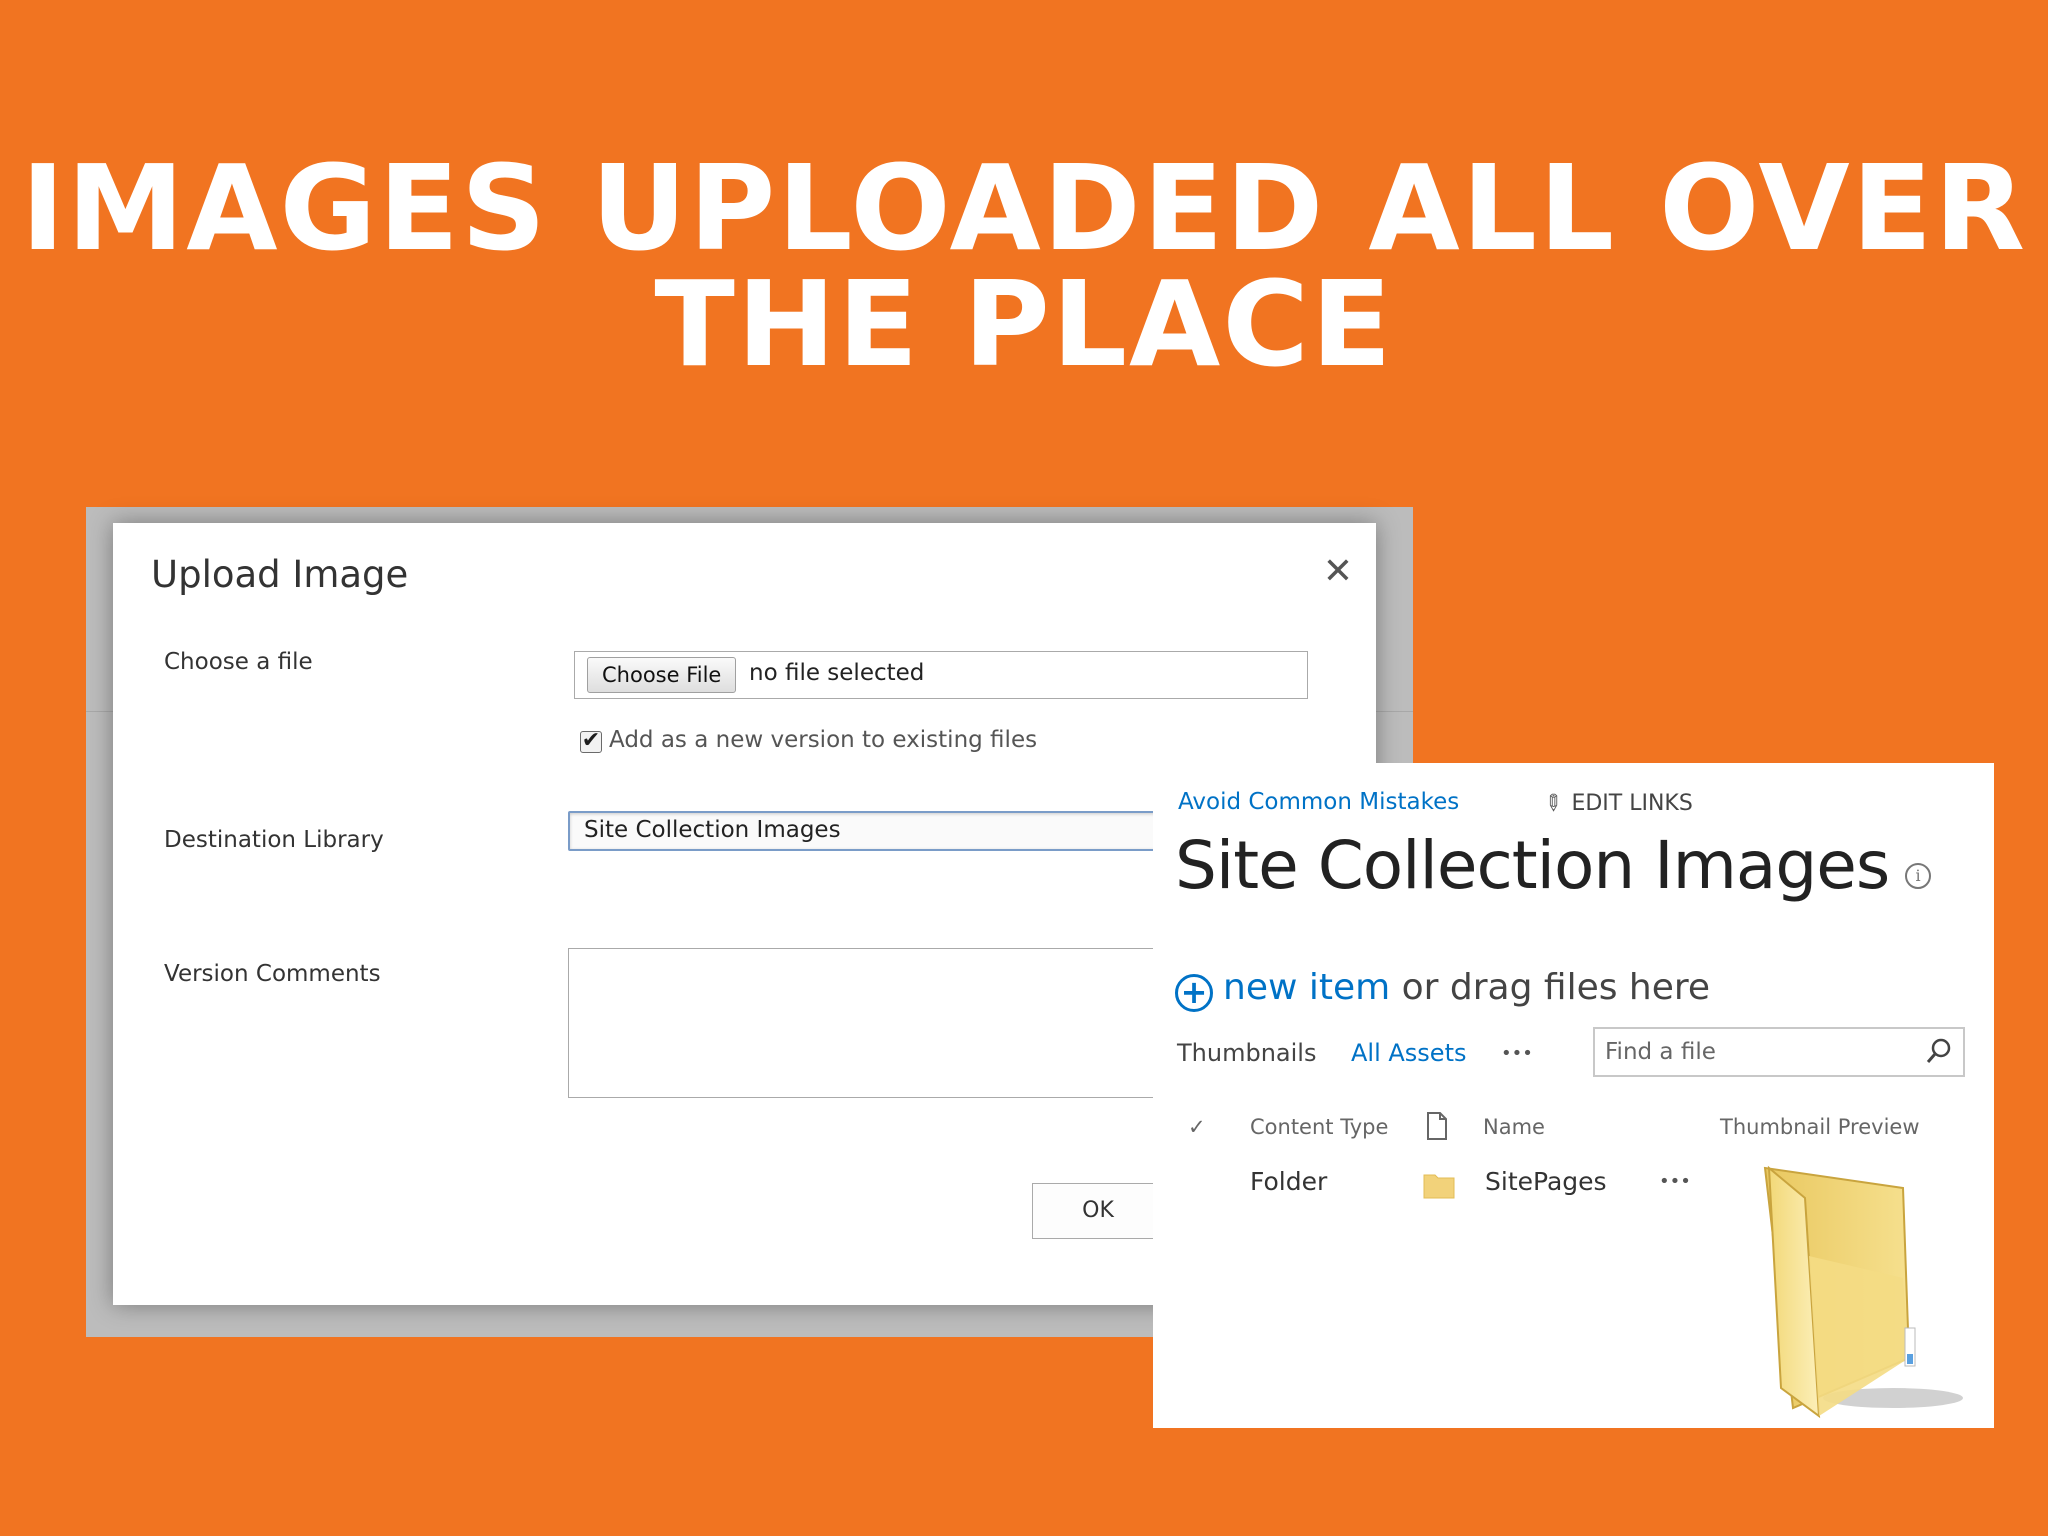  What do you see at coordinates (1514, 1127) in the screenshot?
I see `column-name: Name` at bounding box center [1514, 1127].